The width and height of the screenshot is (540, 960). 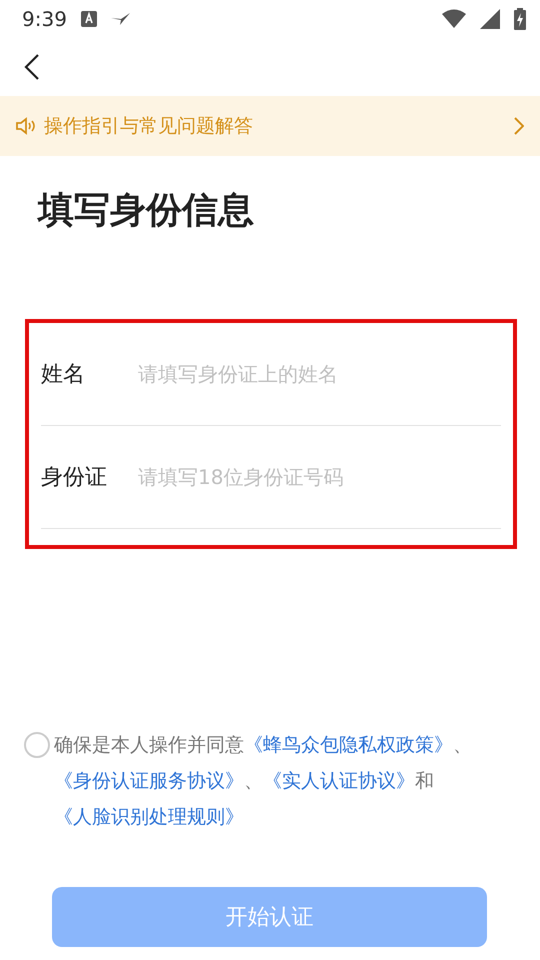 I want to click on notice-bar: 操作指引与常见问题解答, so click(x=270, y=126).